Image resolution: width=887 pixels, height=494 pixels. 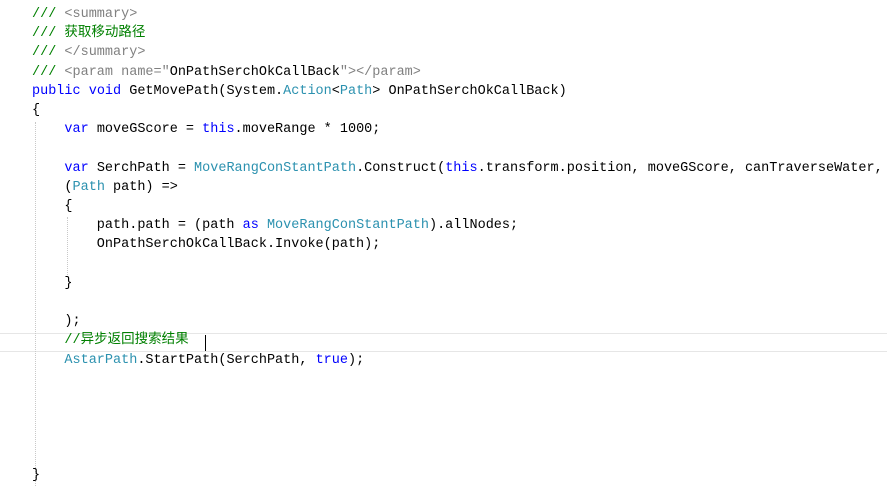 I want to click on code-token: ).allNodes;, so click(x=473, y=226).